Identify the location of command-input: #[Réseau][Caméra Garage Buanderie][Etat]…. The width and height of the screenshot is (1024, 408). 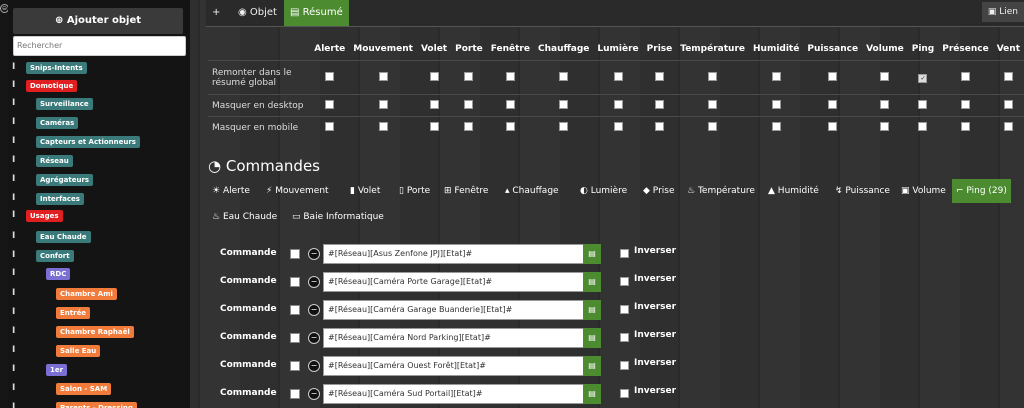
(454, 310).